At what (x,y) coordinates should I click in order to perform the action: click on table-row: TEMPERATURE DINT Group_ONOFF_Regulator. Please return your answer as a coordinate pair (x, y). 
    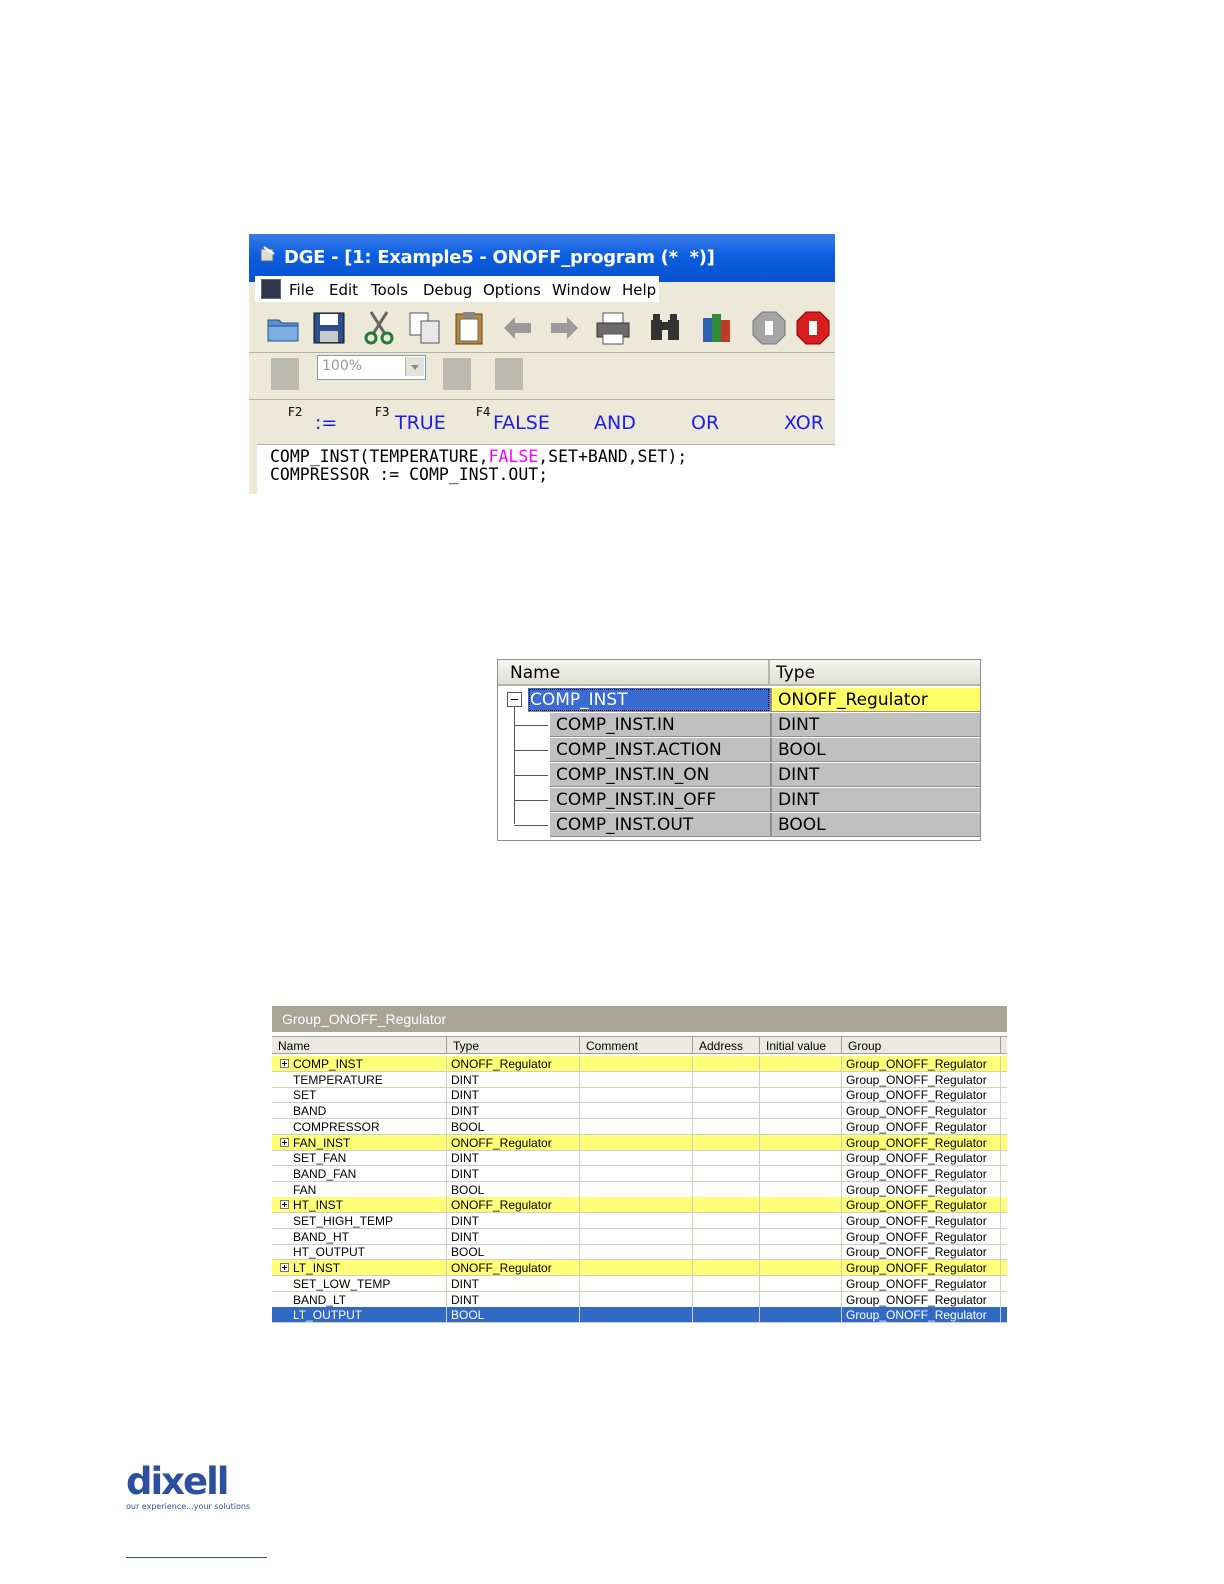
    Looking at the image, I should click on (639, 1079).